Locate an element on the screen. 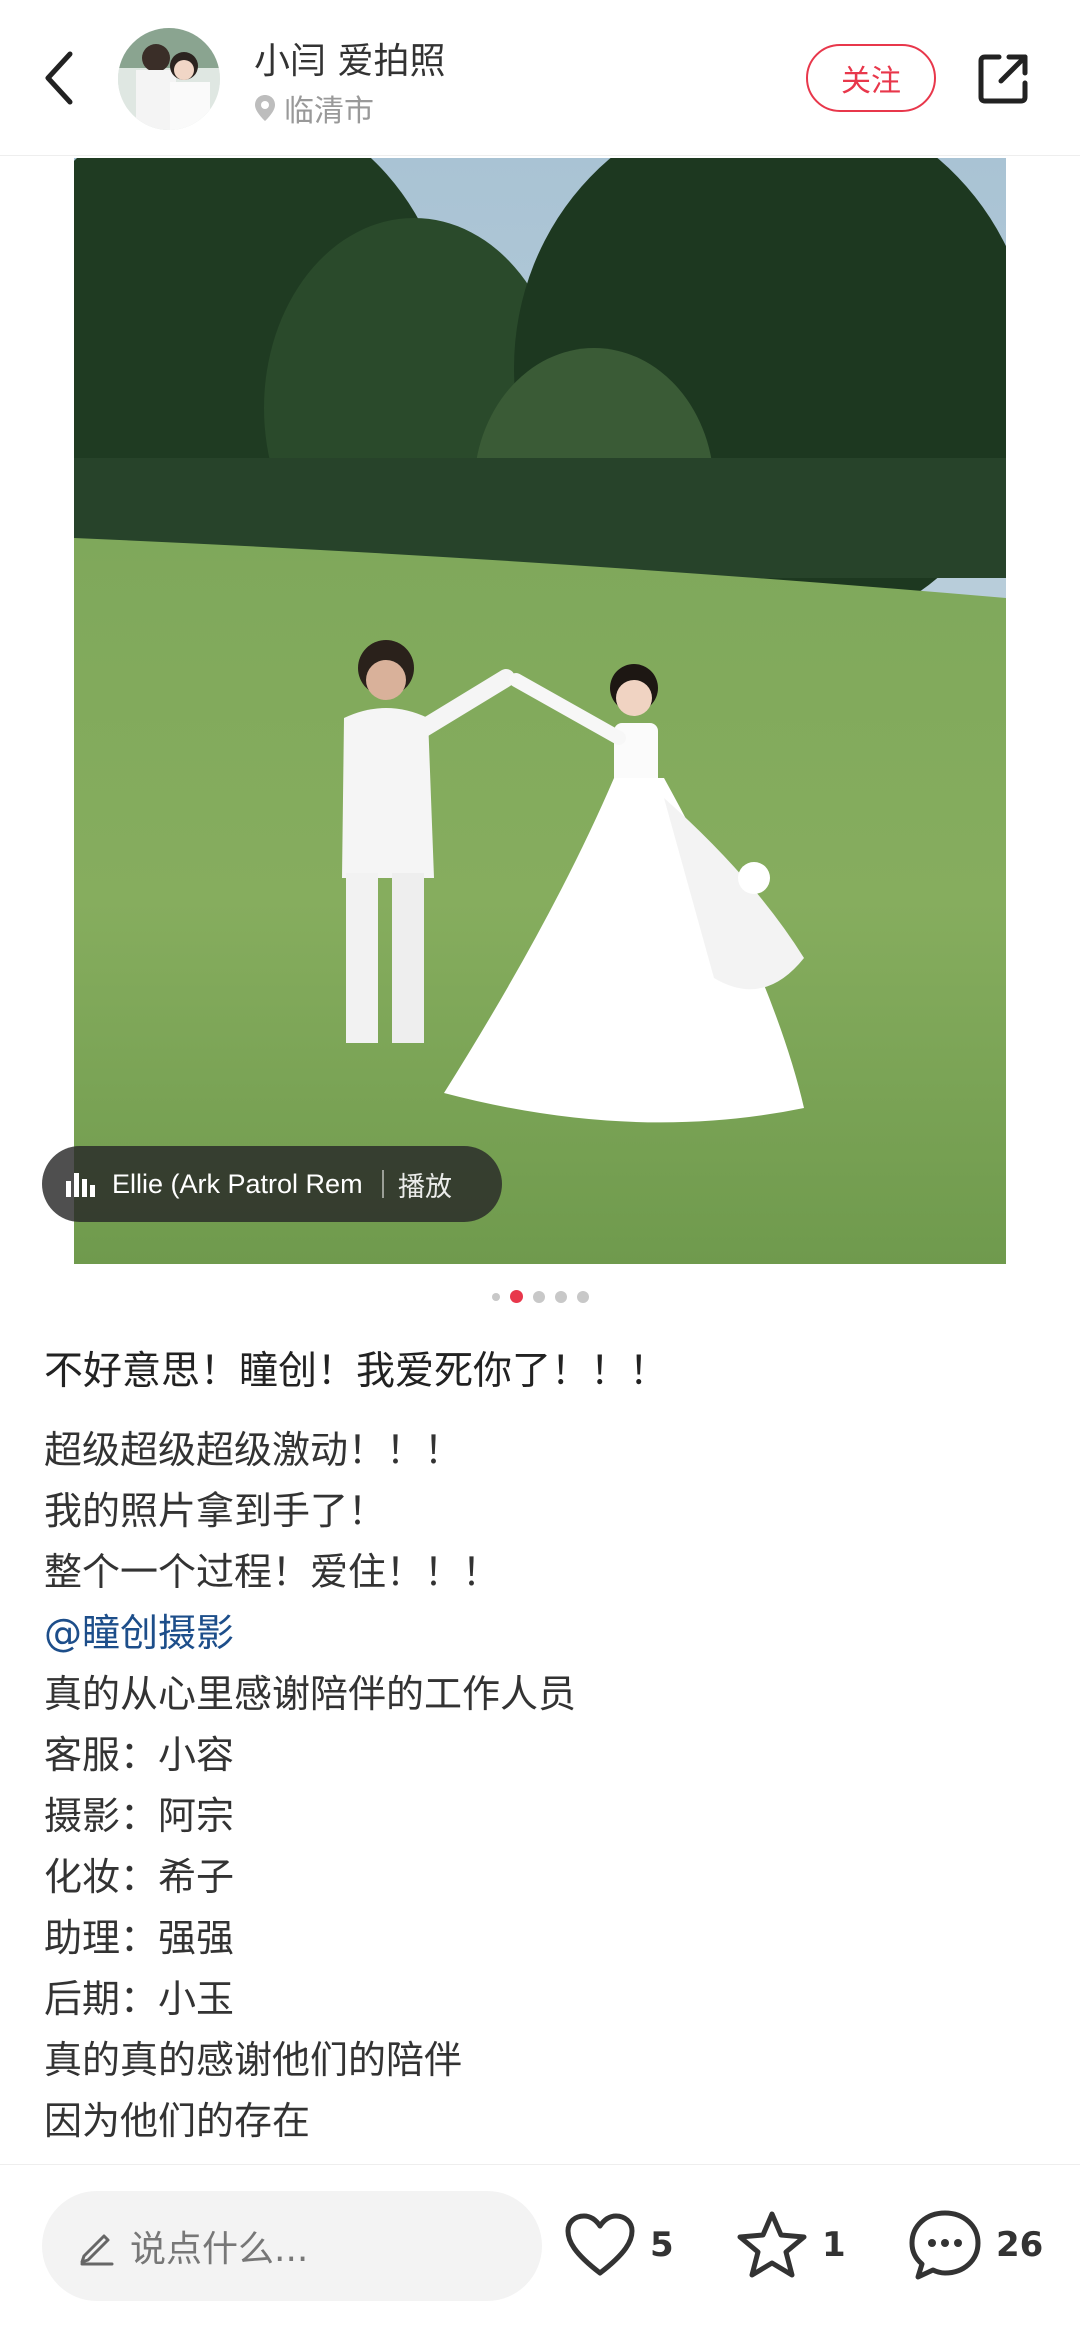 The image size is (1080, 2327). comment-count: 26 is located at coordinates (1020, 2245).